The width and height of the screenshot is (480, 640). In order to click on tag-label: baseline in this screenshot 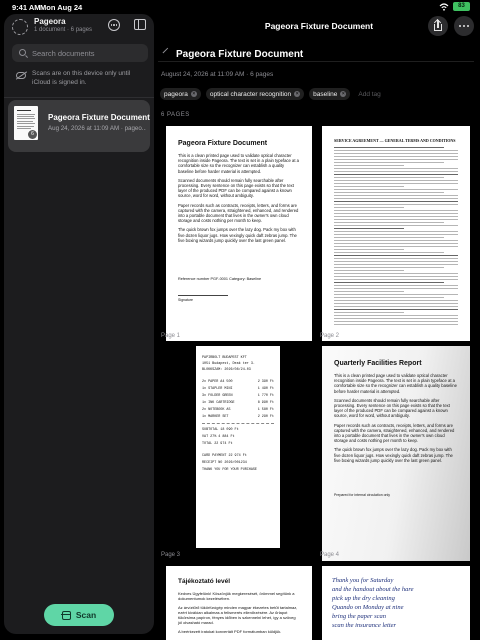, I will do `click(325, 94)`.